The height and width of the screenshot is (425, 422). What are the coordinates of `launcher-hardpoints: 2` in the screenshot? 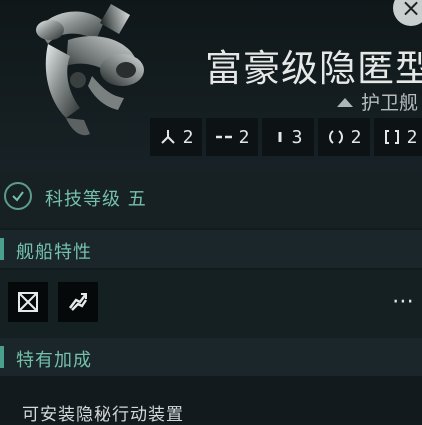 It's located at (232, 137).